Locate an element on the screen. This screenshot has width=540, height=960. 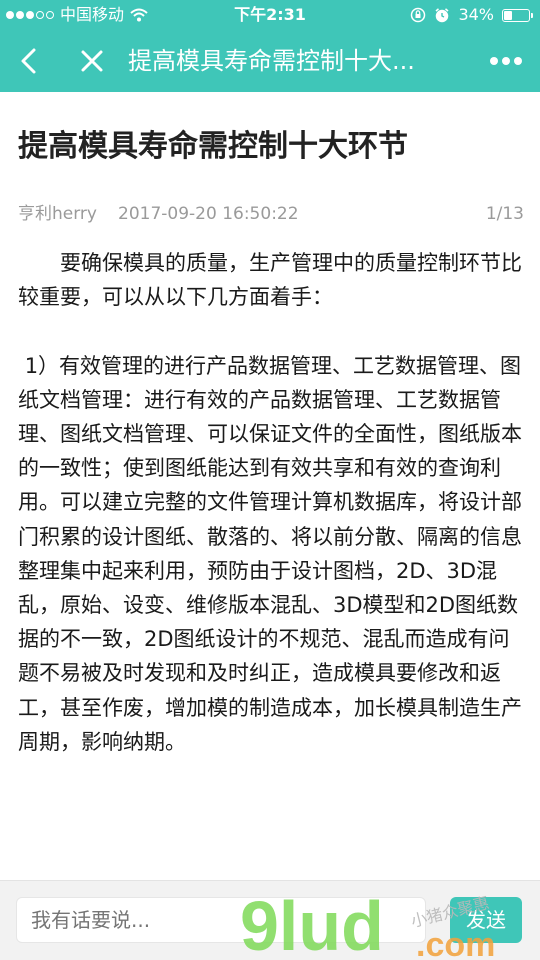
alarm-icon is located at coordinates (442, 15).